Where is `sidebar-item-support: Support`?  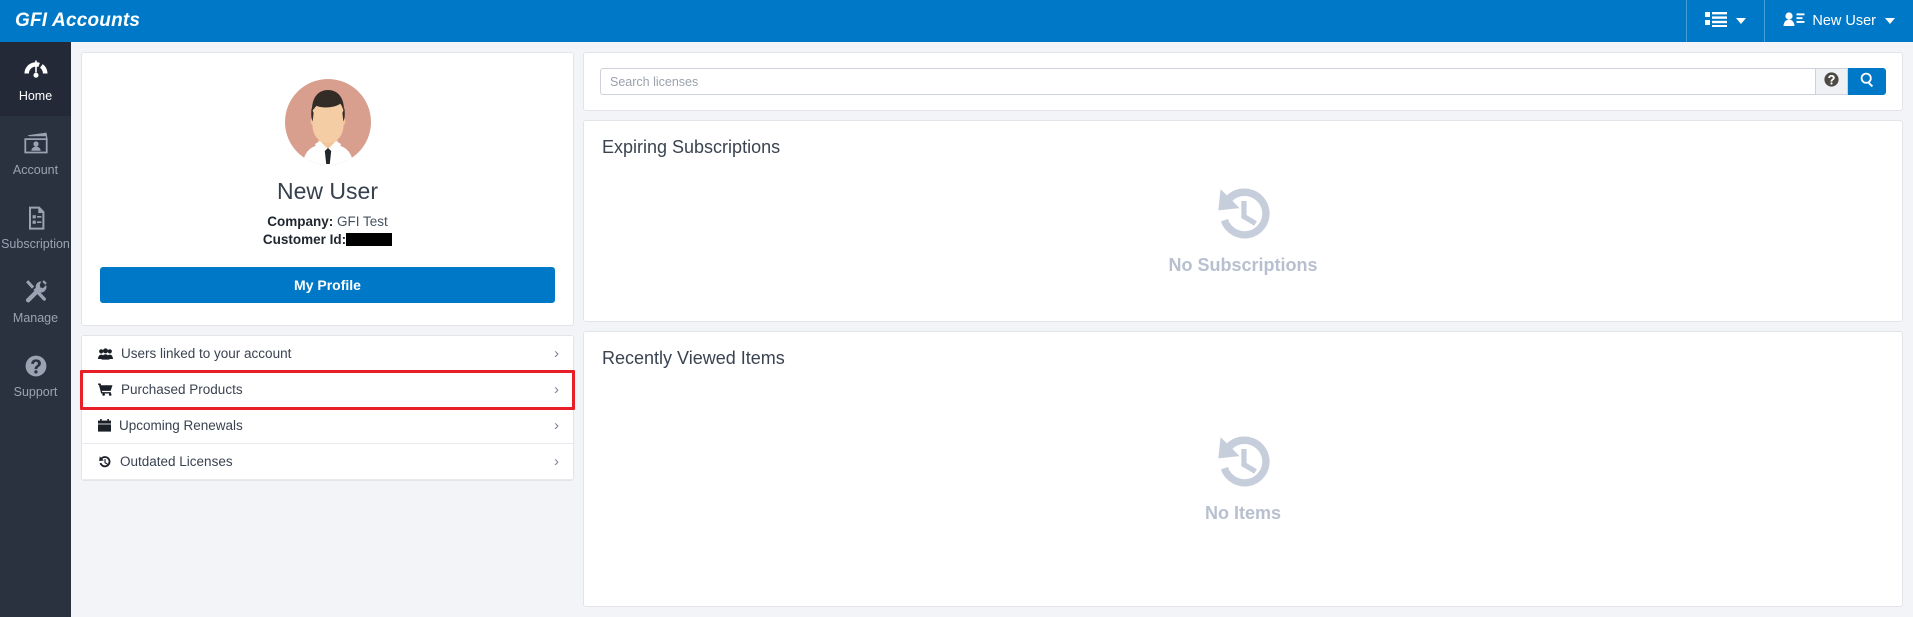 sidebar-item-support: Support is located at coordinates (35, 375).